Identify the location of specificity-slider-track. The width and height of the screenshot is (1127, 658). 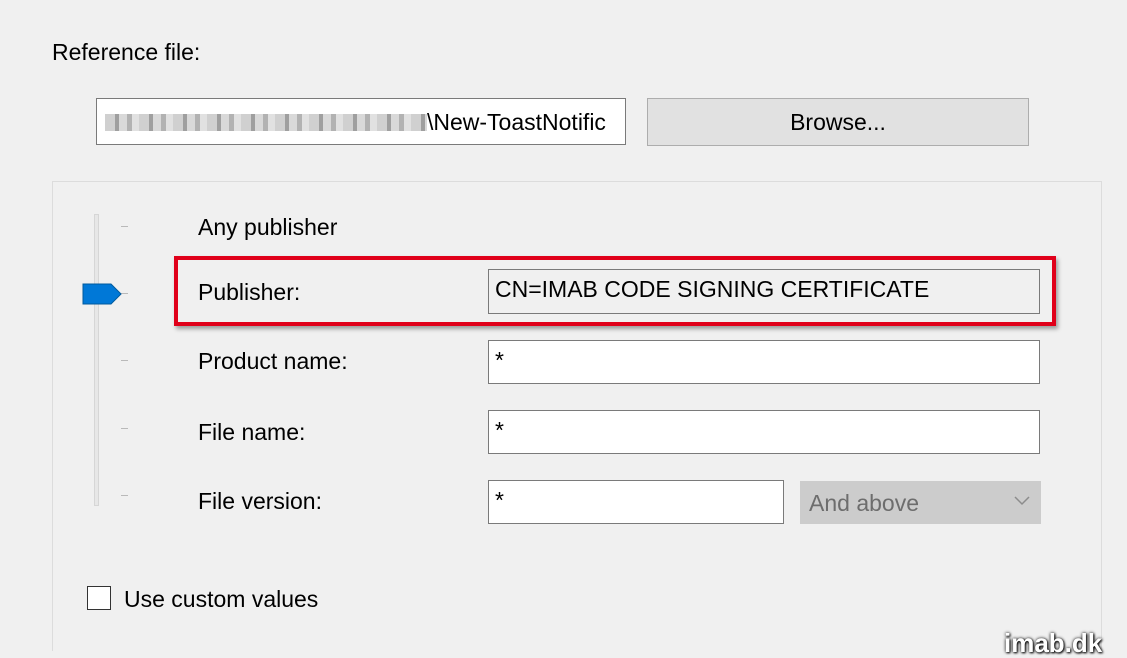
(96, 360).